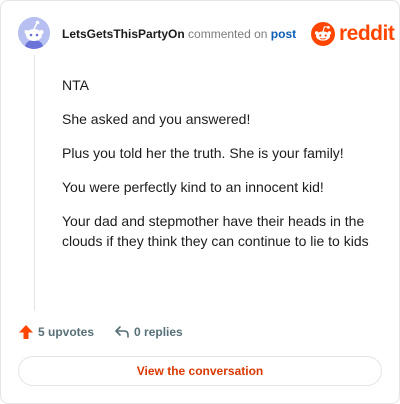  Describe the element at coordinates (75, 85) in the screenshot. I see `comment-paragraph: NTA` at that location.